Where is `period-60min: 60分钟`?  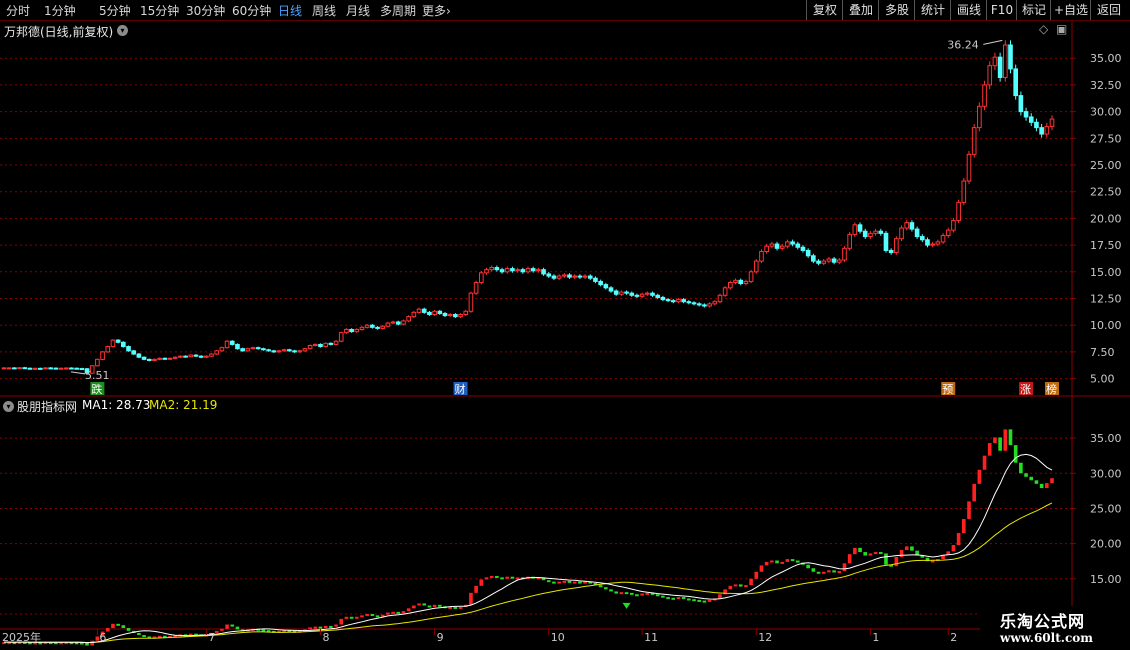 period-60min: 60分钟 is located at coordinates (251, 10).